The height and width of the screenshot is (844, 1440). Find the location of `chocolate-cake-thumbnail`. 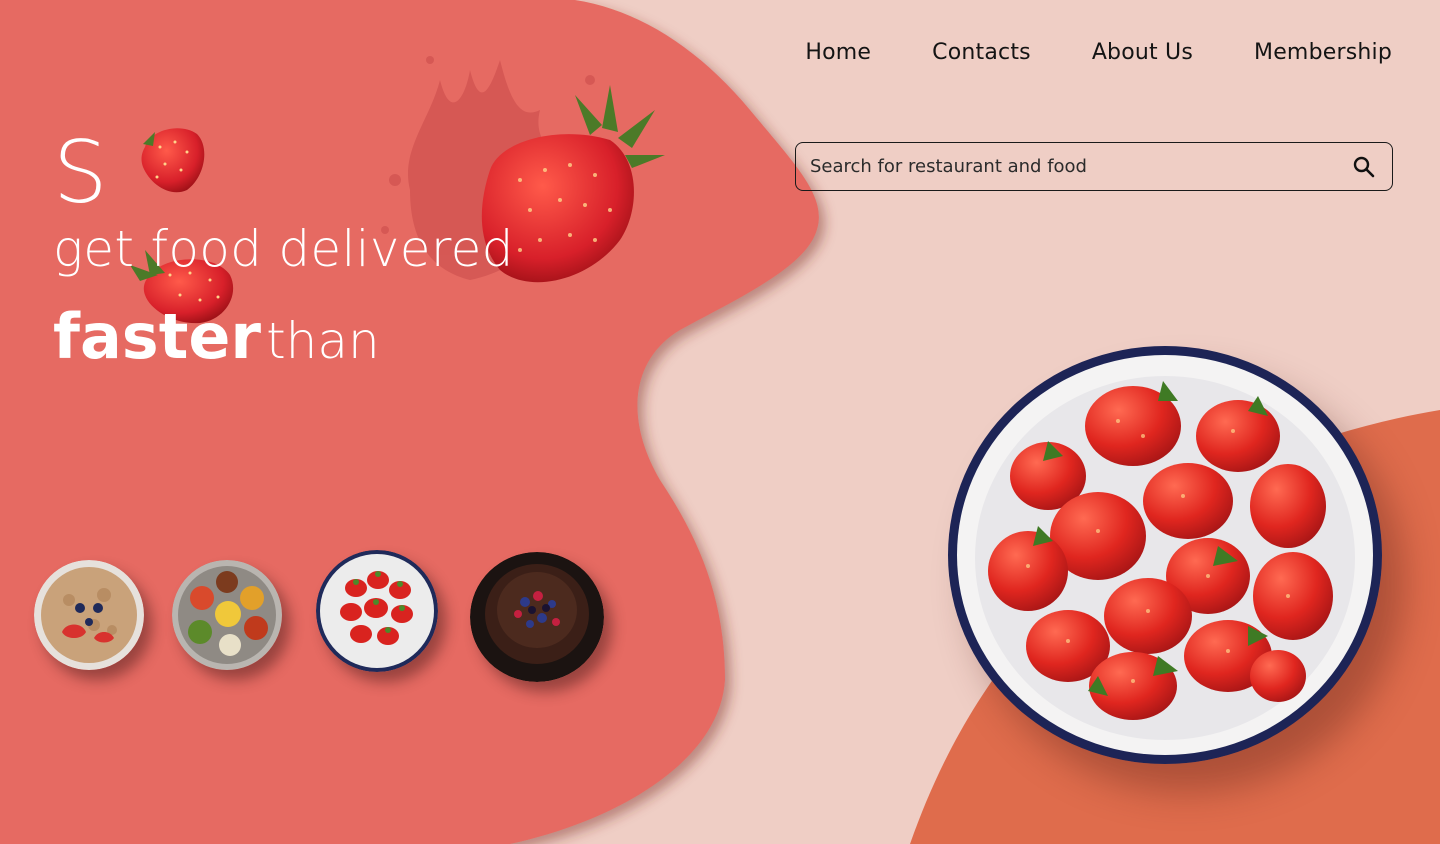

chocolate-cake-thumbnail is located at coordinates (537, 617).